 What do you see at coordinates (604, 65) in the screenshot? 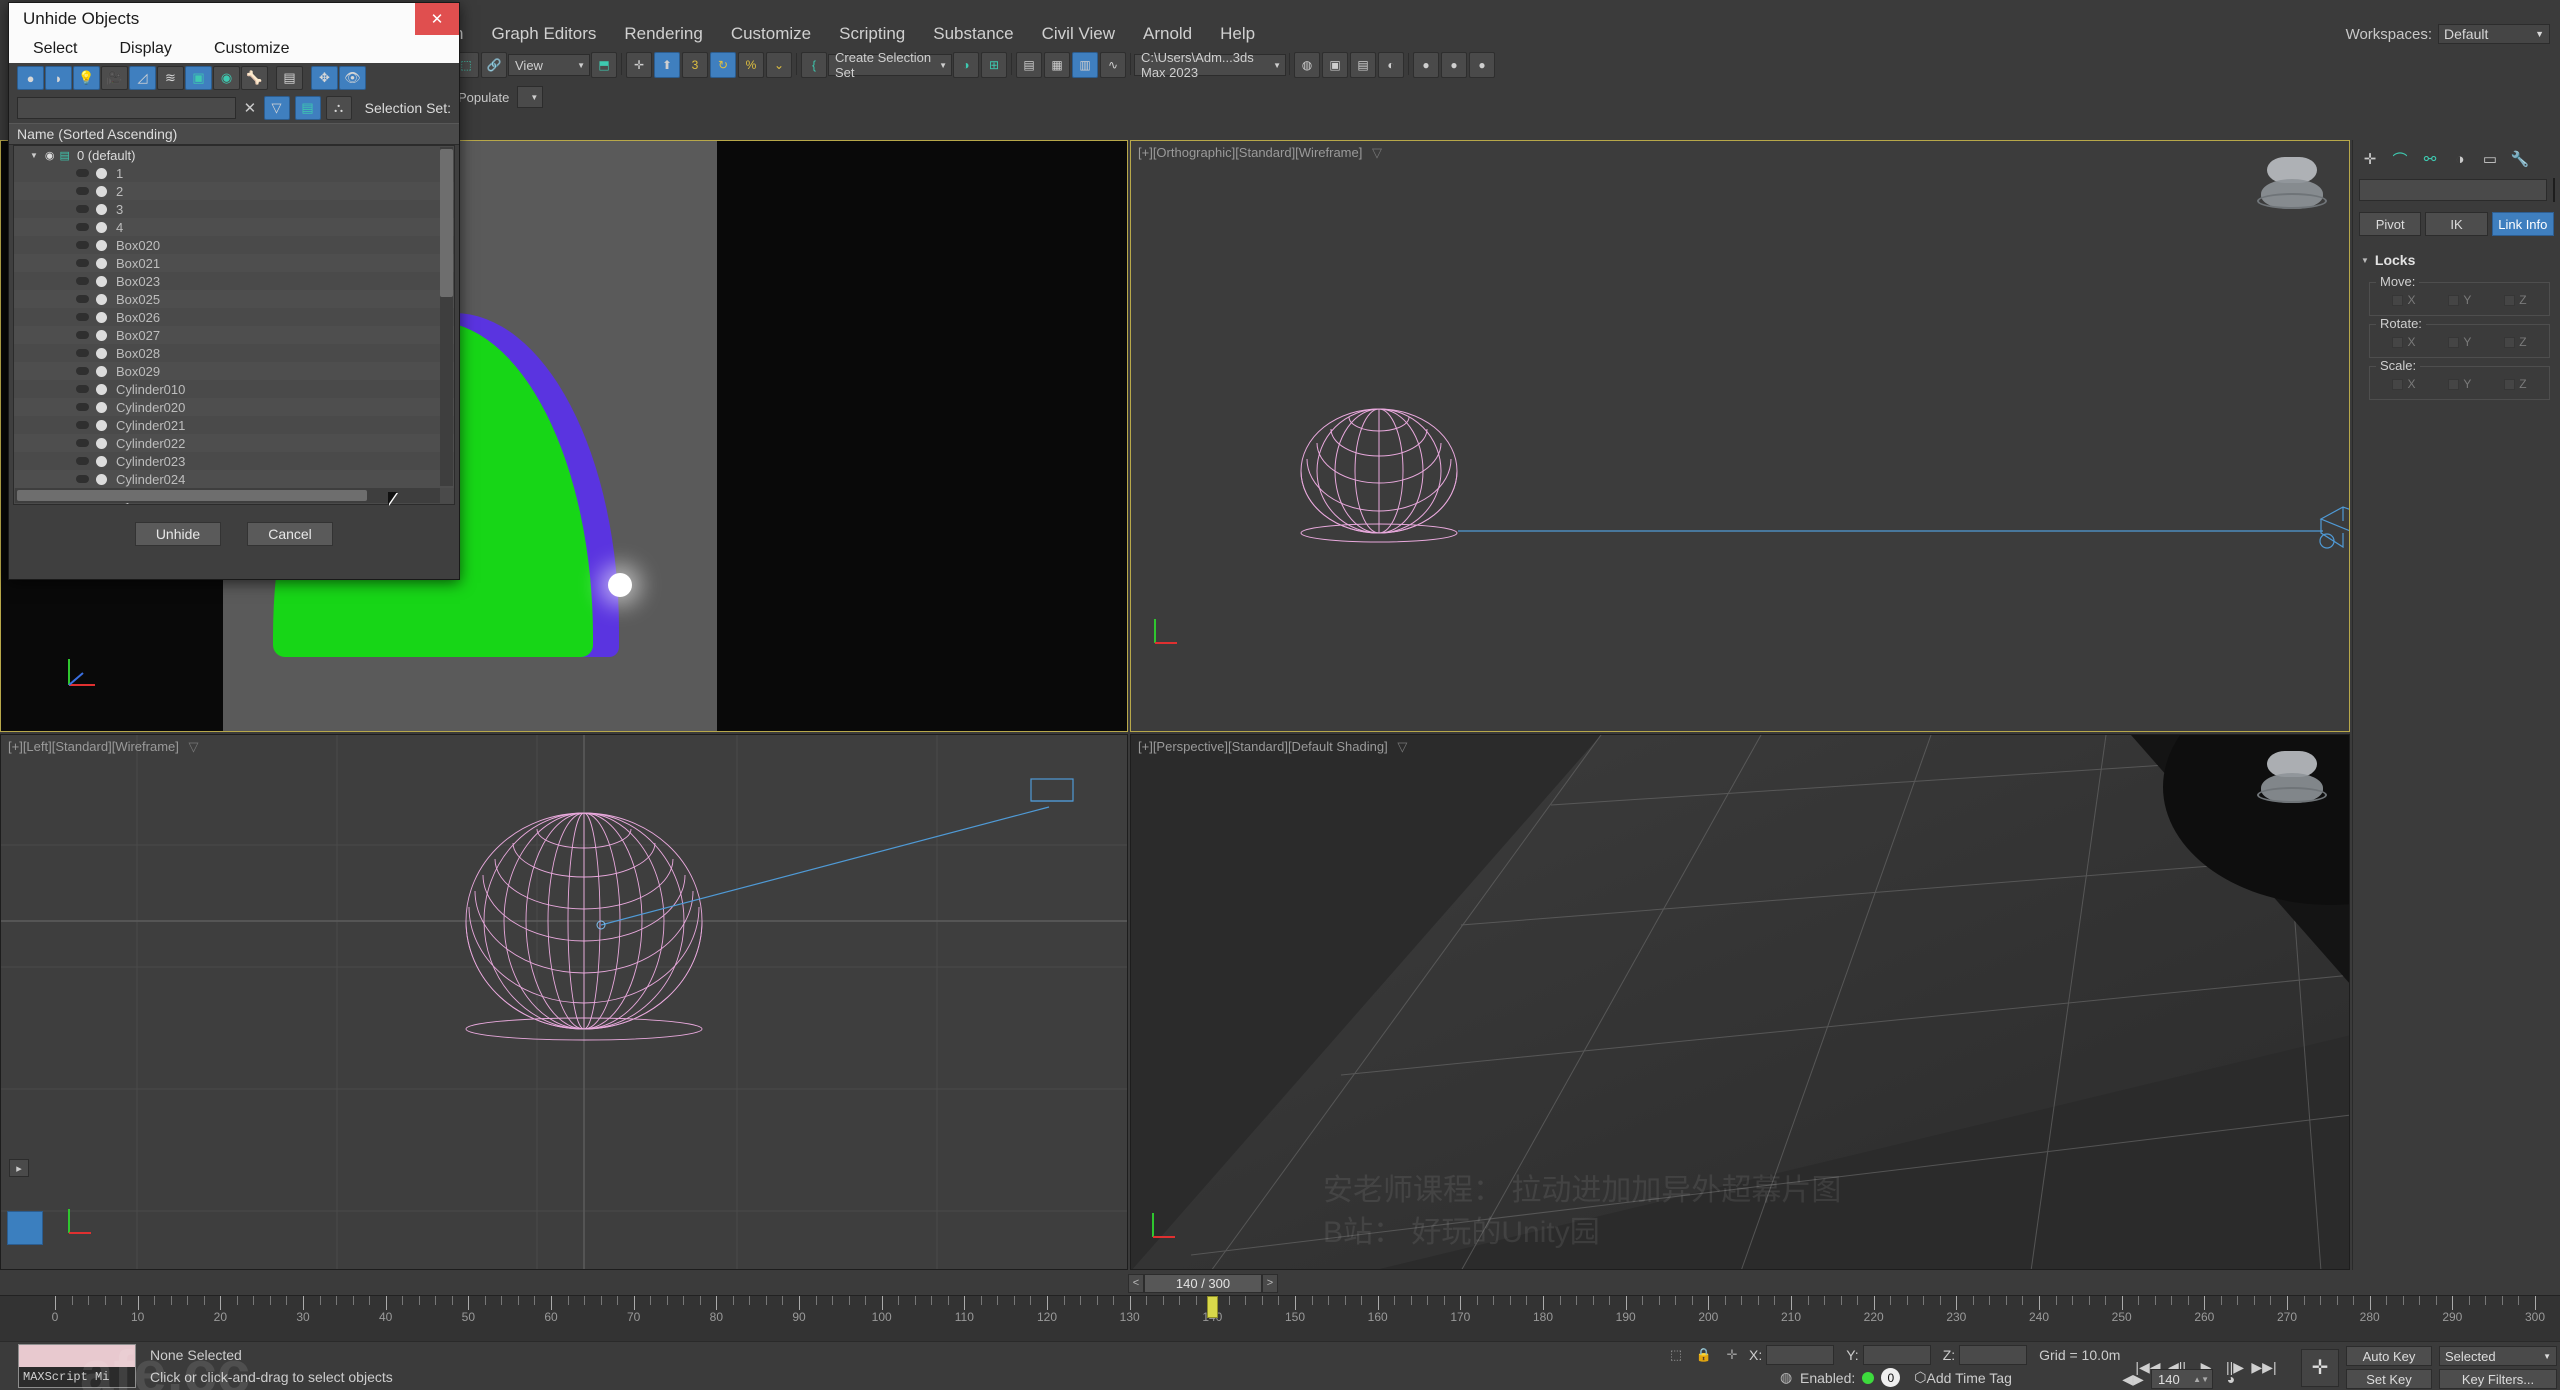
I see `use-pivot-center-icon: ⬒` at bounding box center [604, 65].